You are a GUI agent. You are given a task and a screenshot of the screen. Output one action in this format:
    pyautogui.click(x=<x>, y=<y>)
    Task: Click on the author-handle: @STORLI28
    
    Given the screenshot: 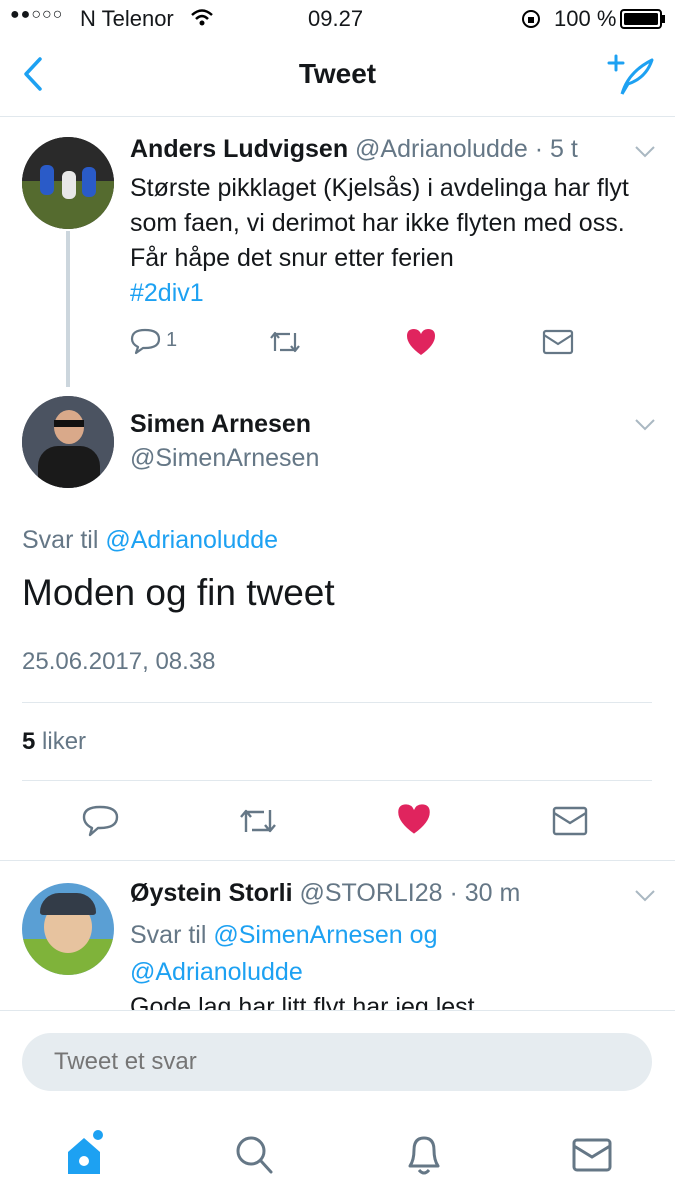 What is the action you would take?
    pyautogui.click(x=371, y=893)
    